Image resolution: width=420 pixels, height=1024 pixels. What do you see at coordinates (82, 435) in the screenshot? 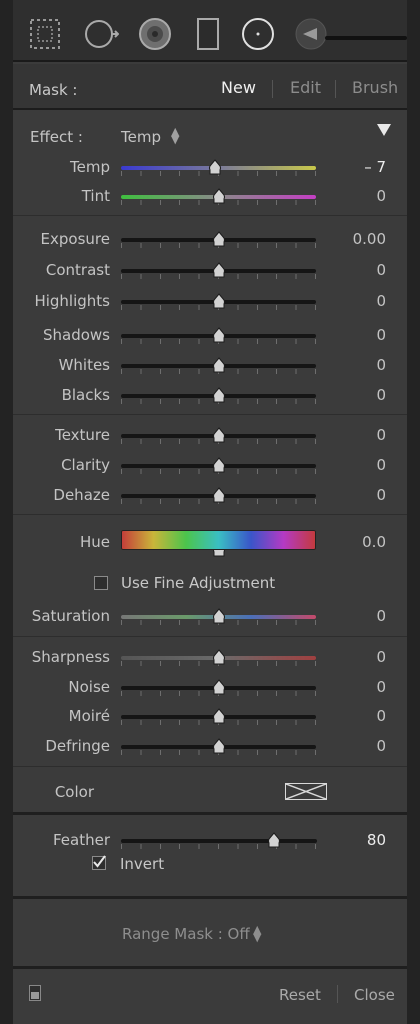
I see `texture-label: Texture` at bounding box center [82, 435].